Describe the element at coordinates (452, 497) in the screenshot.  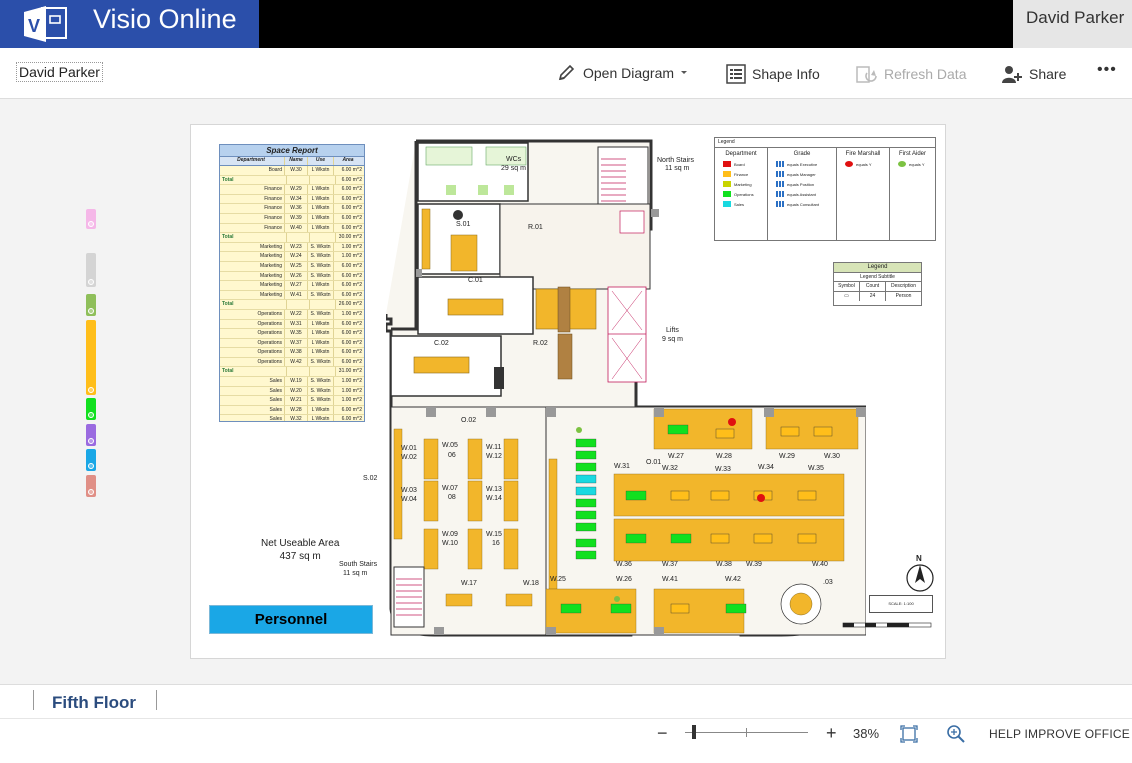
I see `label-w08: 08` at that location.